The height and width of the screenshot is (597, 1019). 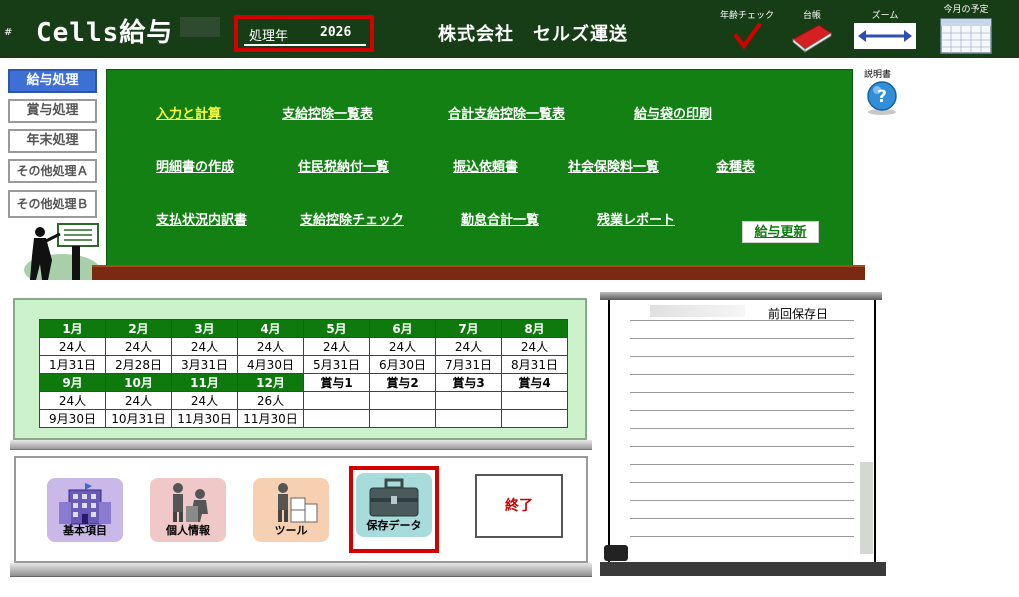 I want to click on link-total-pay-deduction-list: 合計支給控除一覧表, so click(x=506, y=112).